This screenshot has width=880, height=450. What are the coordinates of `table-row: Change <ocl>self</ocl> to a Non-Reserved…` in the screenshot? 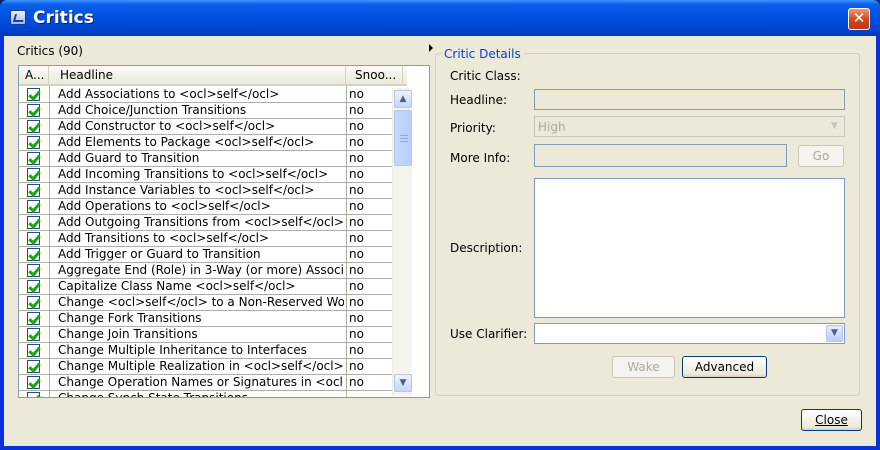 It's located at (212, 303).